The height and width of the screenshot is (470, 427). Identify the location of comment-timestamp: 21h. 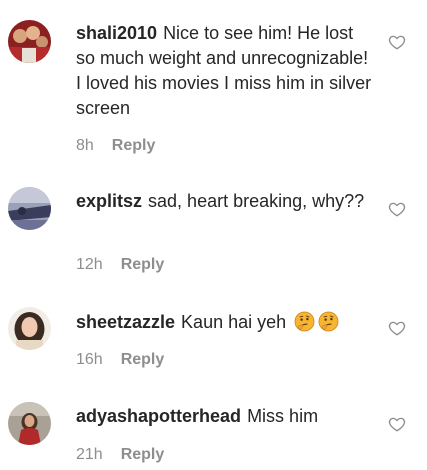
(89, 454).